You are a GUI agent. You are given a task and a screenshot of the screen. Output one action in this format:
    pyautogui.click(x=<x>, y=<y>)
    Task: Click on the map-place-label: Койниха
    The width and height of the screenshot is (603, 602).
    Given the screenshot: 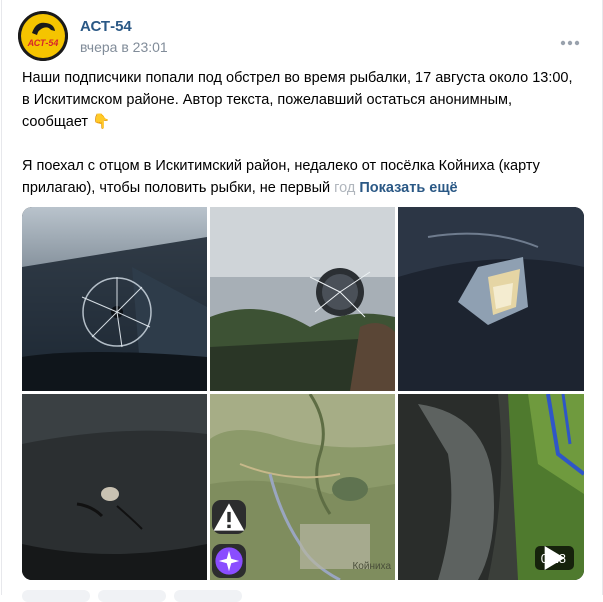 What is the action you would take?
    pyautogui.click(x=371, y=566)
    